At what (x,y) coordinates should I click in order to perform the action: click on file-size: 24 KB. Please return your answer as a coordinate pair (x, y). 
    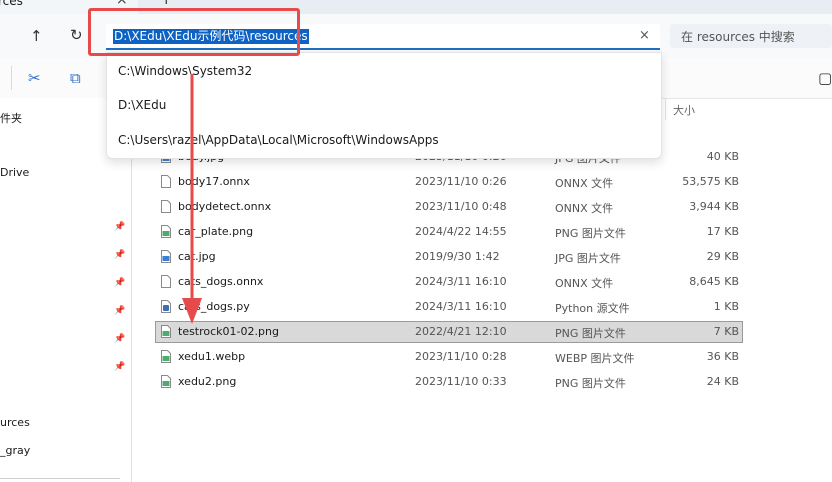
    Looking at the image, I should click on (722, 381).